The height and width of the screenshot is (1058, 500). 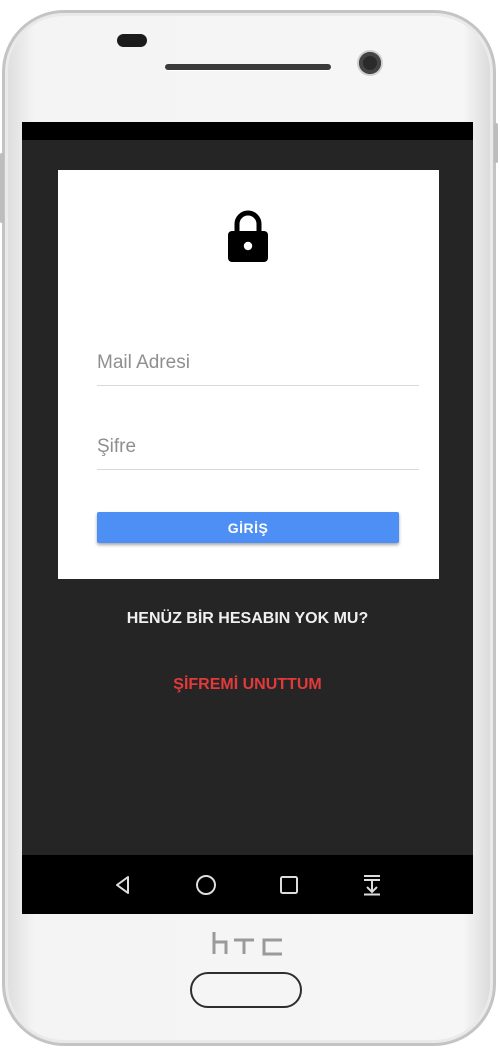 What do you see at coordinates (372, 885) in the screenshot?
I see `notification-pull-icon` at bounding box center [372, 885].